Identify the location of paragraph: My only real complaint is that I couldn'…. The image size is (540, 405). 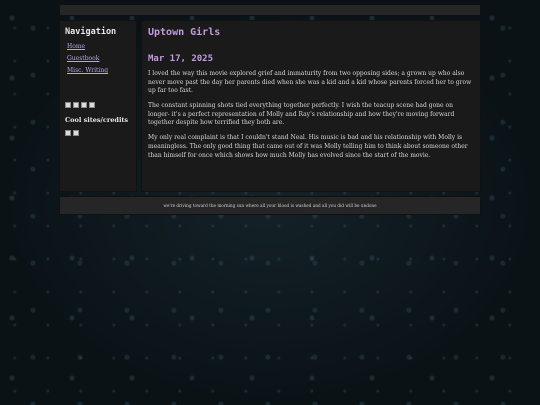
(308, 146).